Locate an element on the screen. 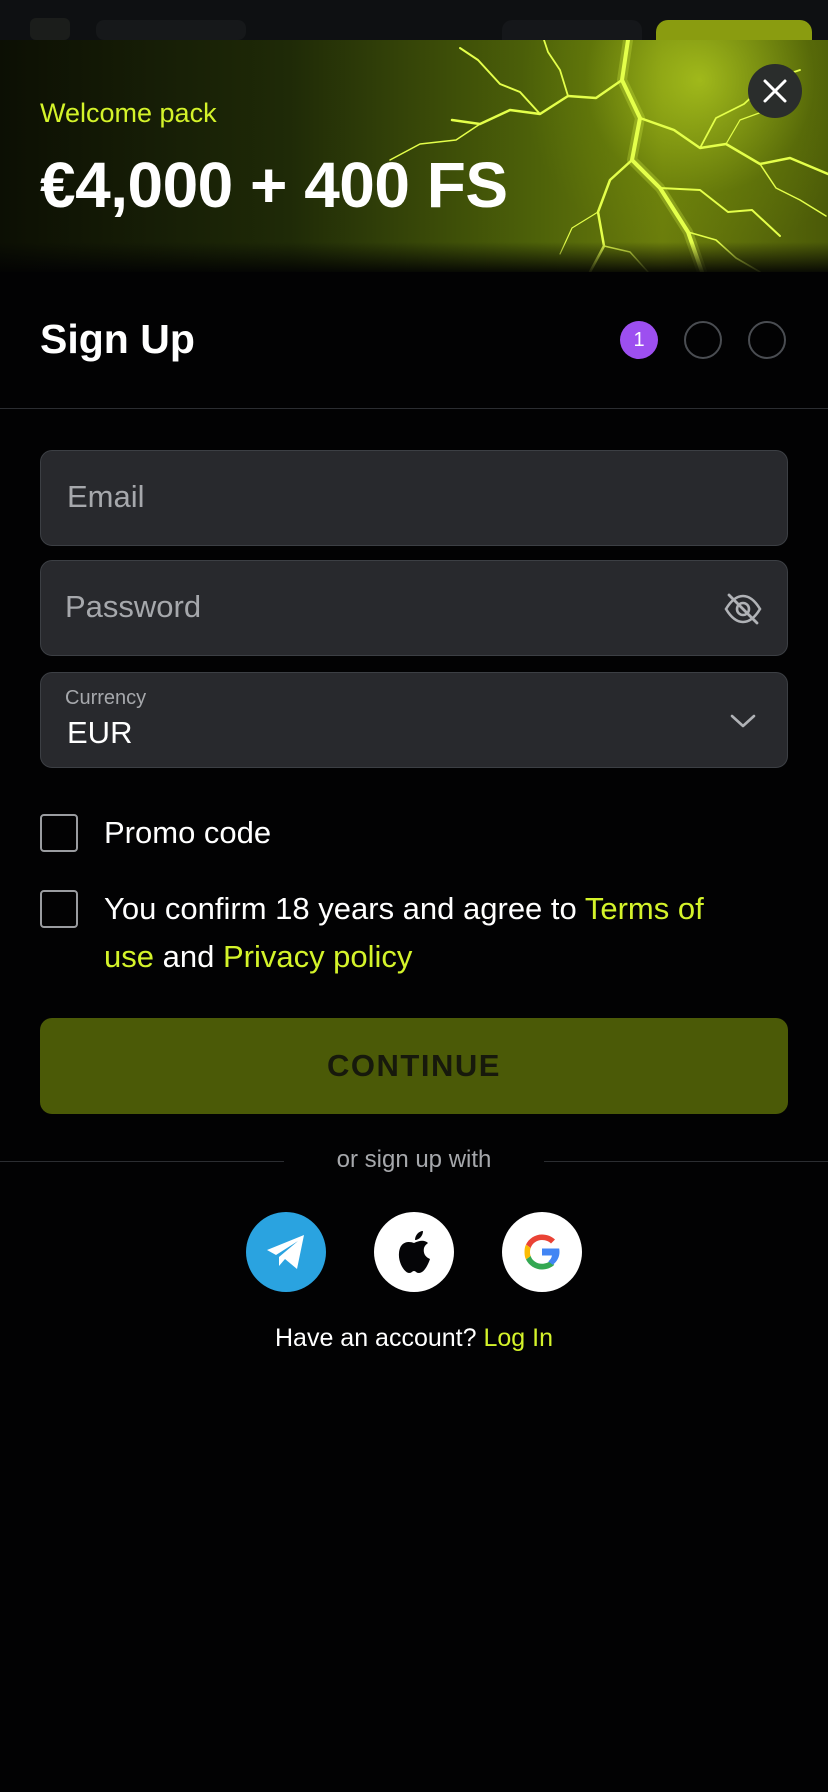 The width and height of the screenshot is (828, 1792). google-icon is located at coordinates (542, 1252).